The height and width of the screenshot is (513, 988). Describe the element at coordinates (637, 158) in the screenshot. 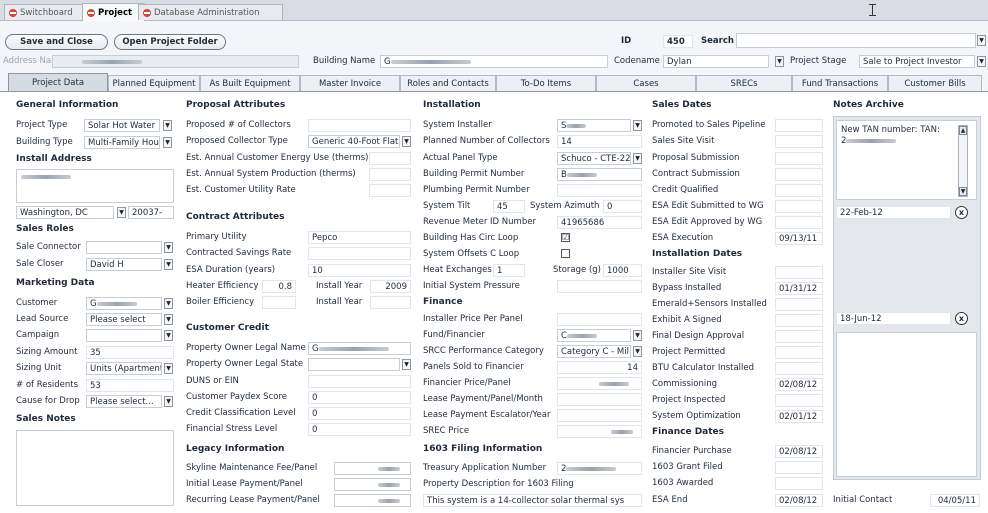

I see `panel-type-dropdown-icon: ▼` at that location.